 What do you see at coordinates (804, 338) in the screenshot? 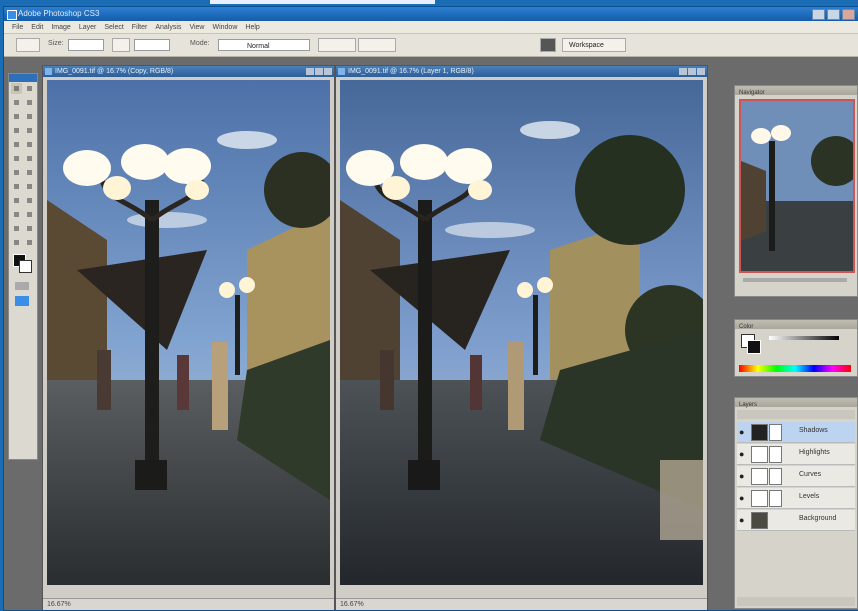
I see `color-slider` at bounding box center [804, 338].